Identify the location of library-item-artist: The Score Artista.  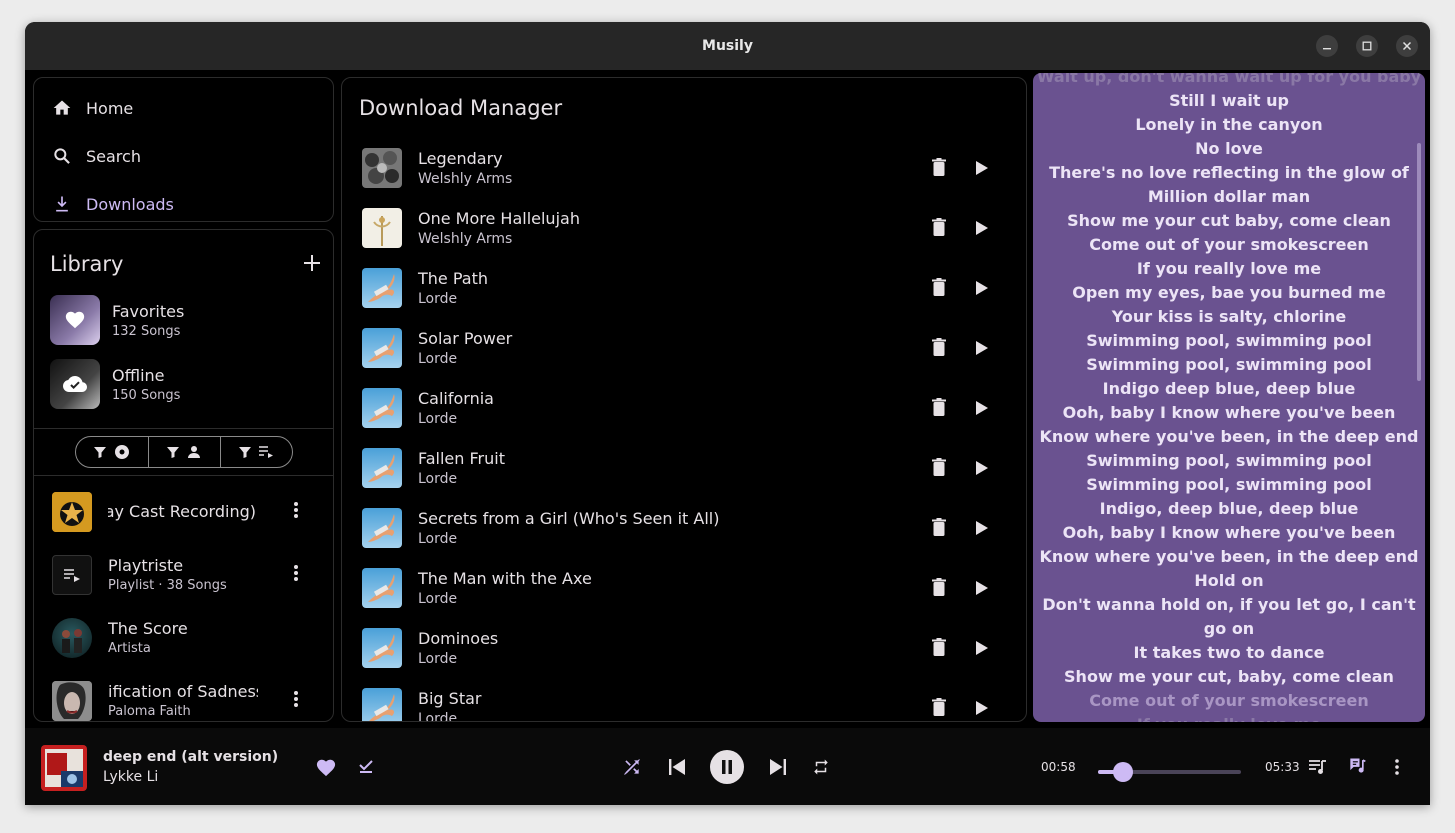
(183, 637).